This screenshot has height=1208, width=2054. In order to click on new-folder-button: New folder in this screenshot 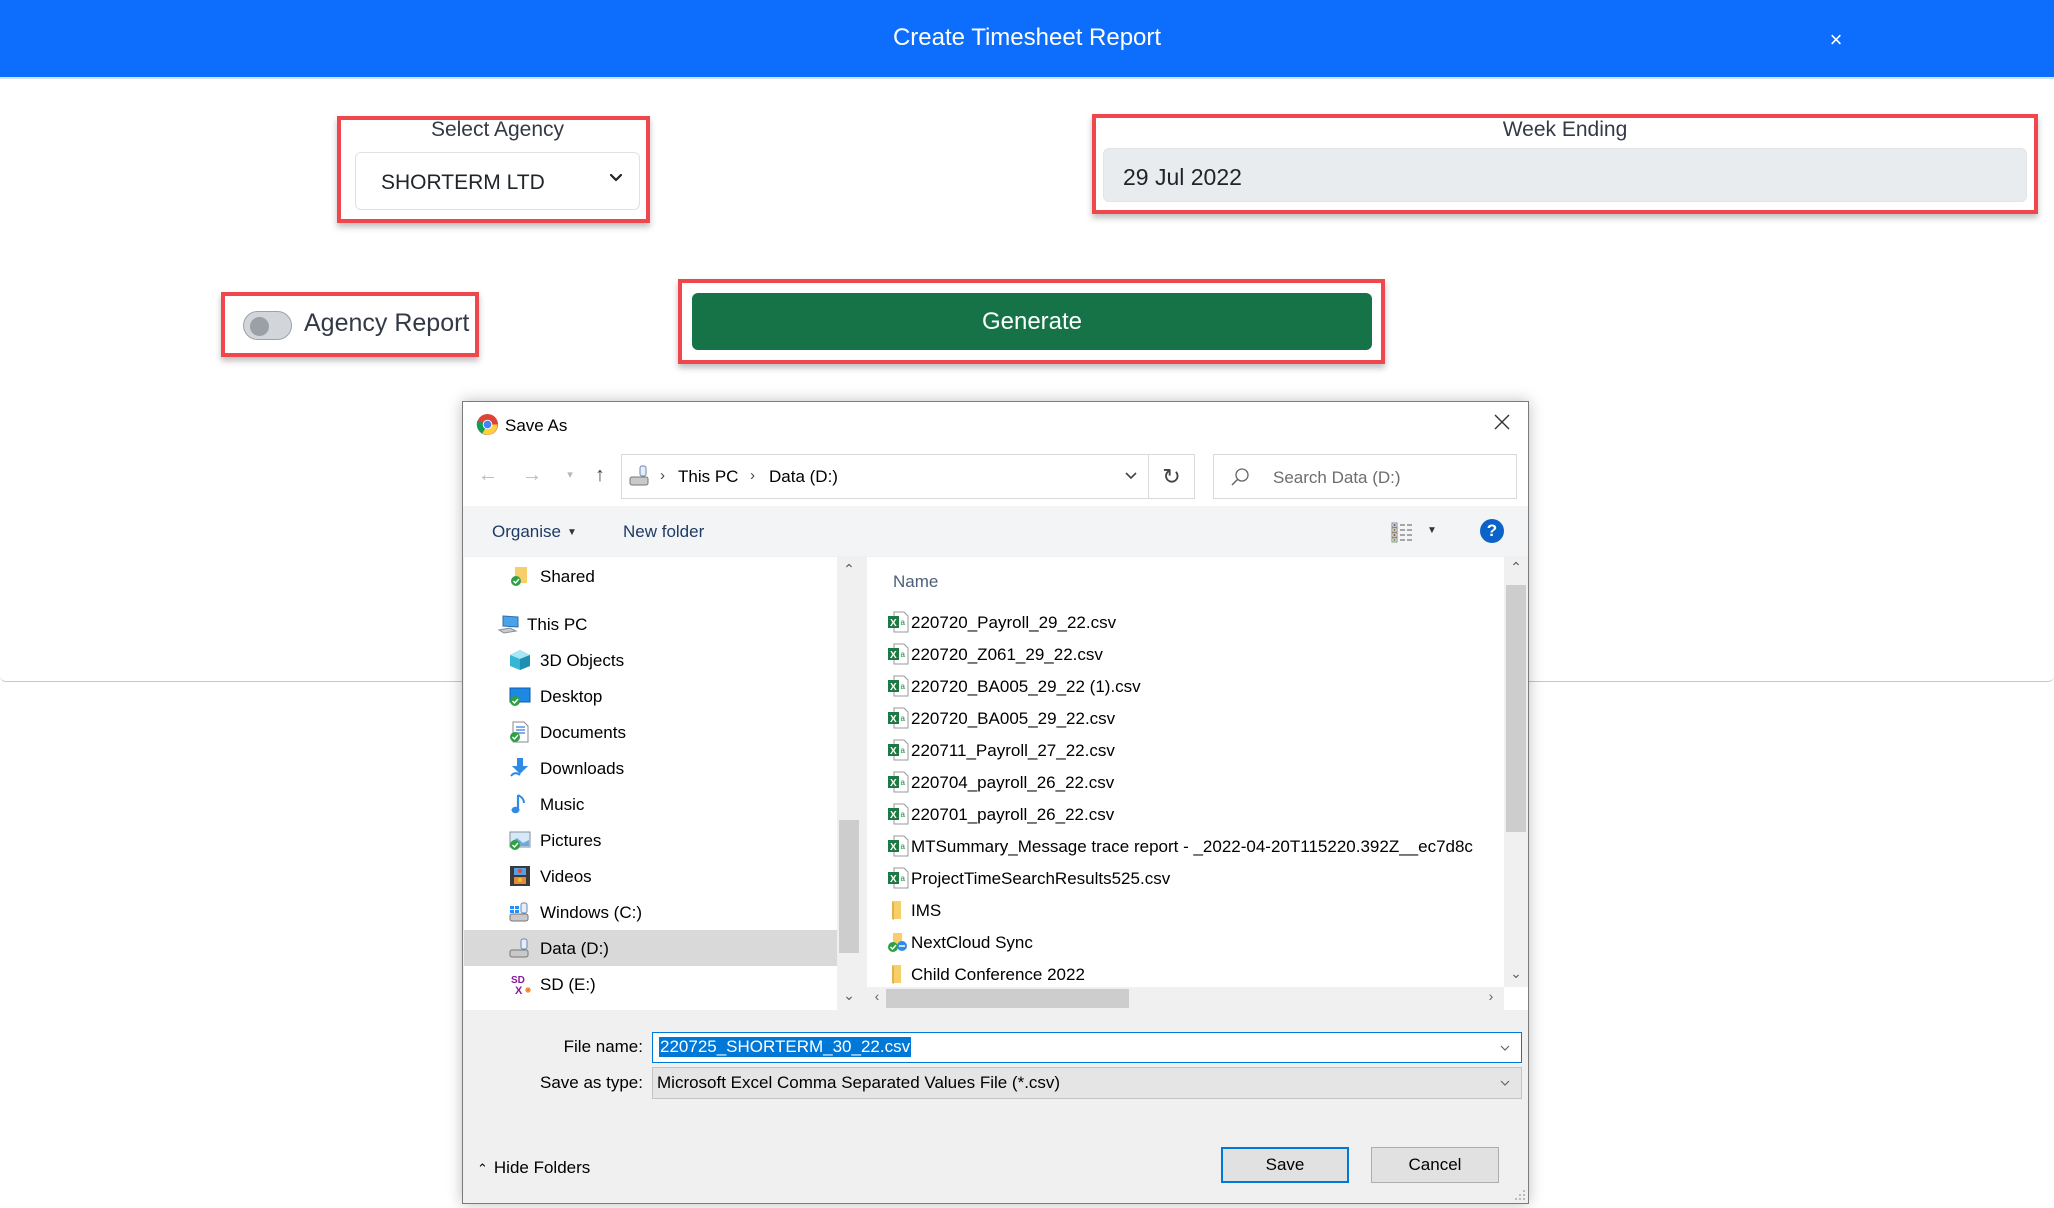, I will do `click(663, 532)`.